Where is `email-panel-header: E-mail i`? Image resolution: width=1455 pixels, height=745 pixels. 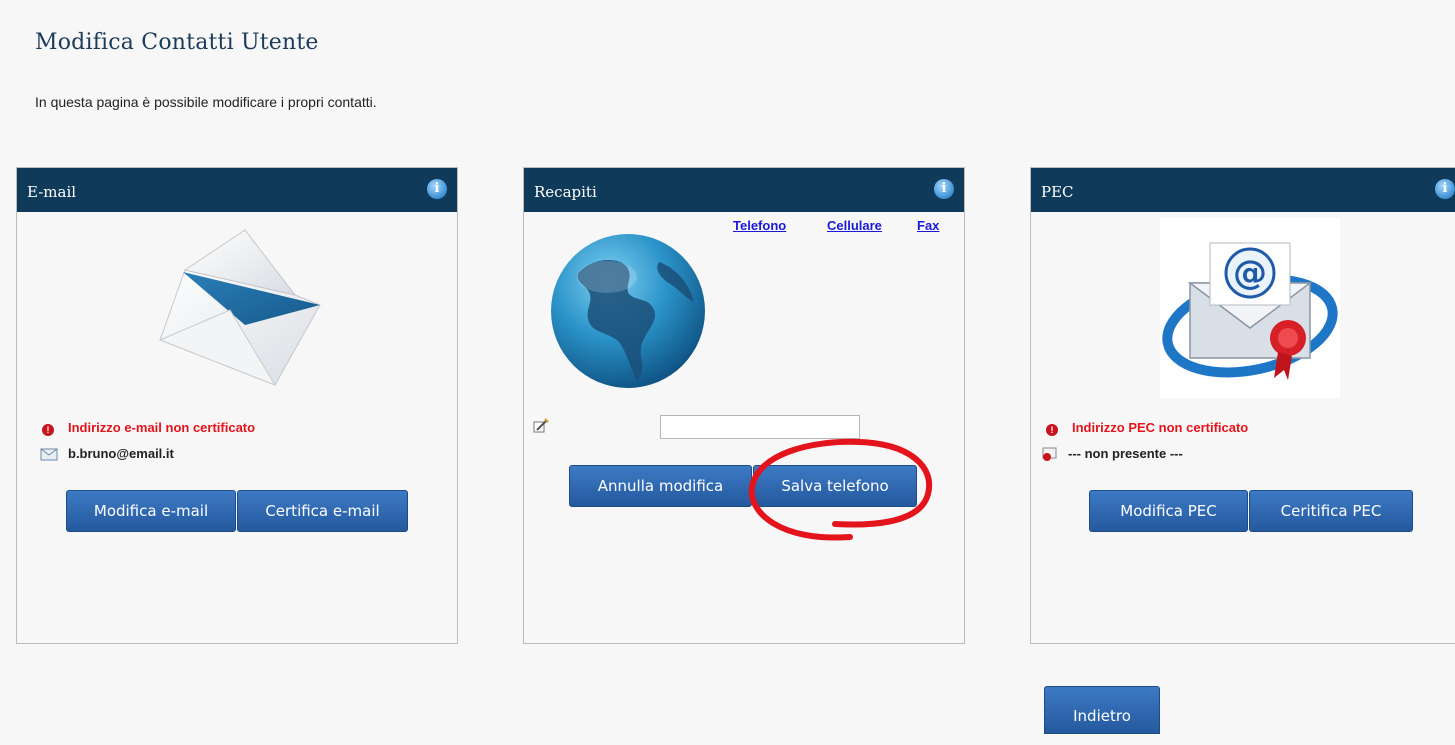
email-panel-header: E-mail i is located at coordinates (237, 190).